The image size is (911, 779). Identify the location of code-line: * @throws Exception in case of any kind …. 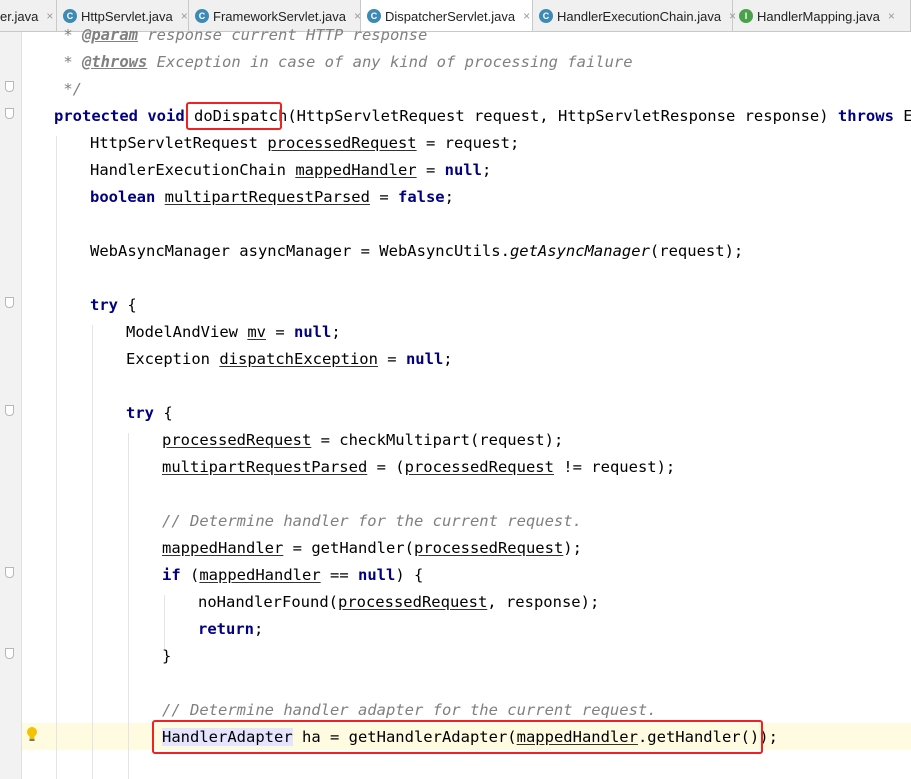
(348, 62).